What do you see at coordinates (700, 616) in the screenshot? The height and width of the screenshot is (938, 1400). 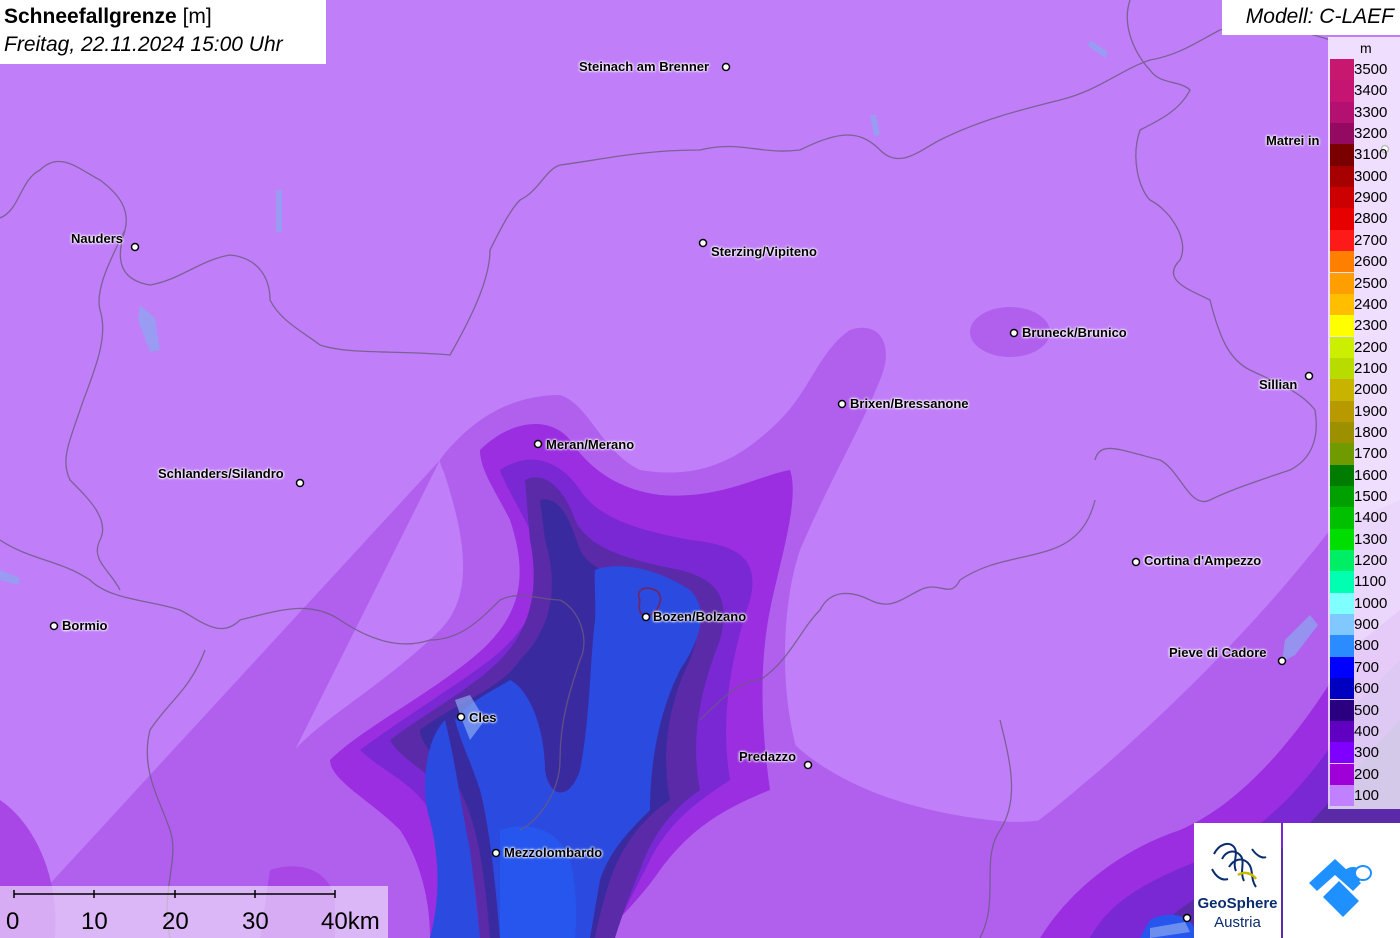 I see `label-bozen: Bozen/Bolzano` at bounding box center [700, 616].